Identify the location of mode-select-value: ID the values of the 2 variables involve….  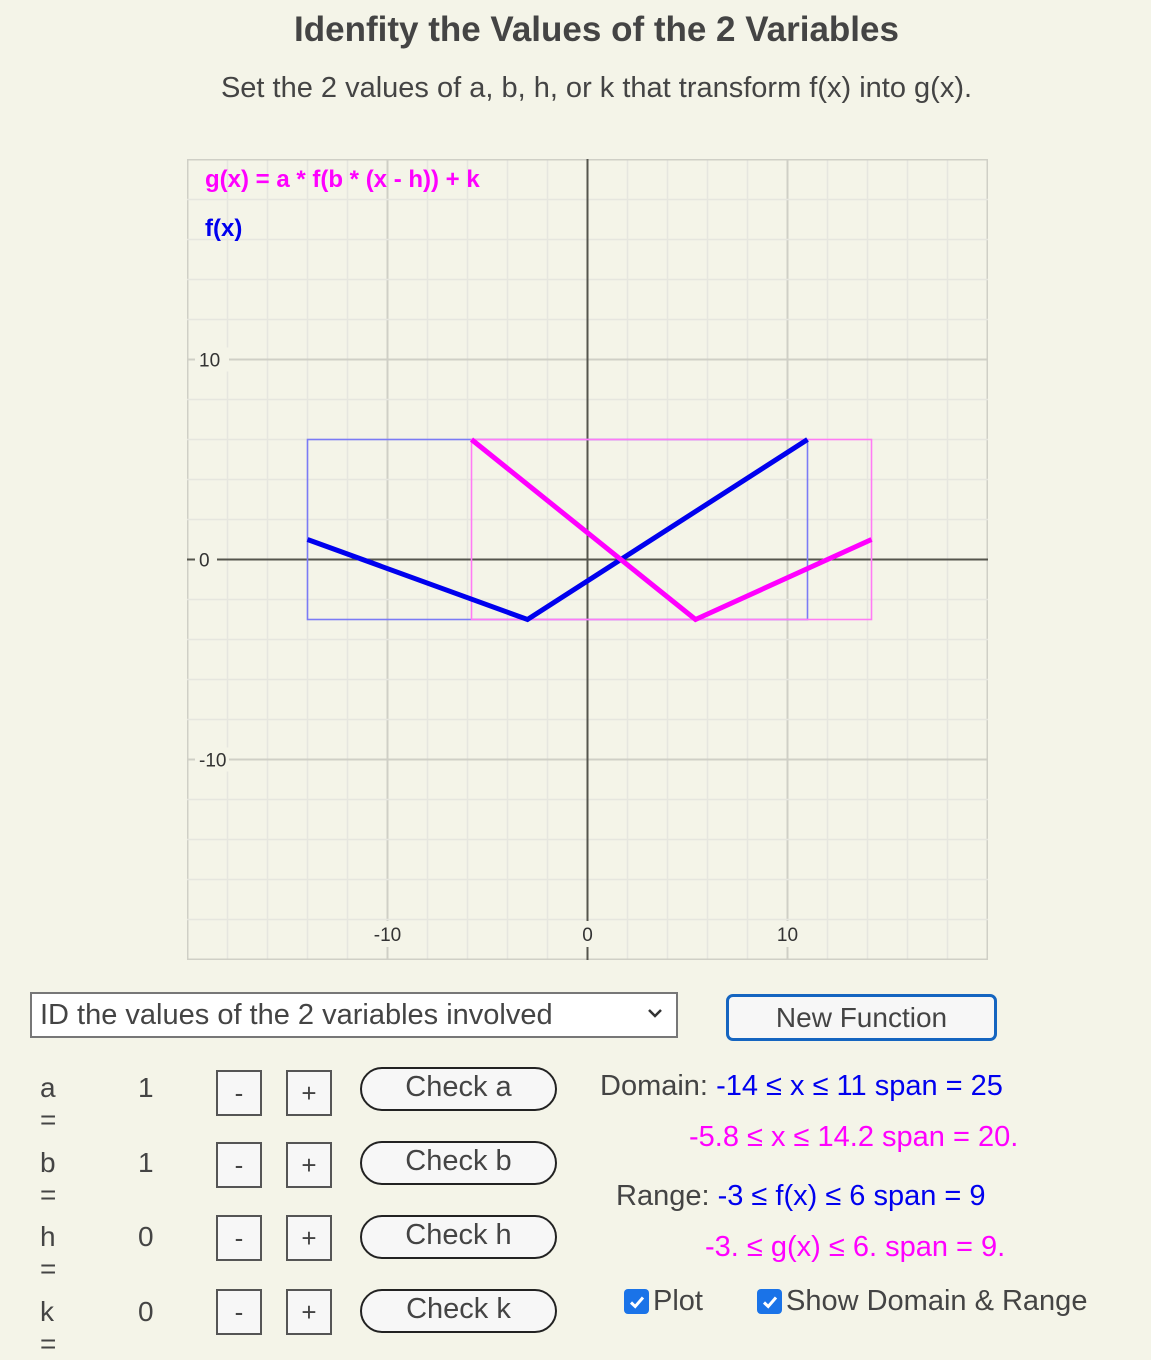
(296, 1015).